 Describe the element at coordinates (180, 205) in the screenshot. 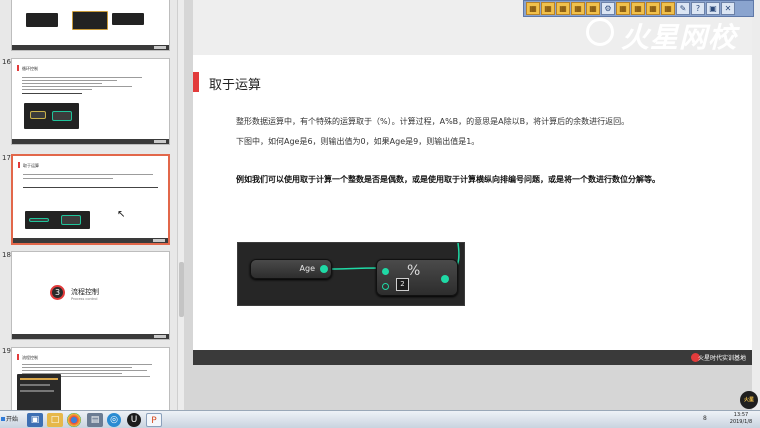

I see `thumbnail-scrollbar` at that location.